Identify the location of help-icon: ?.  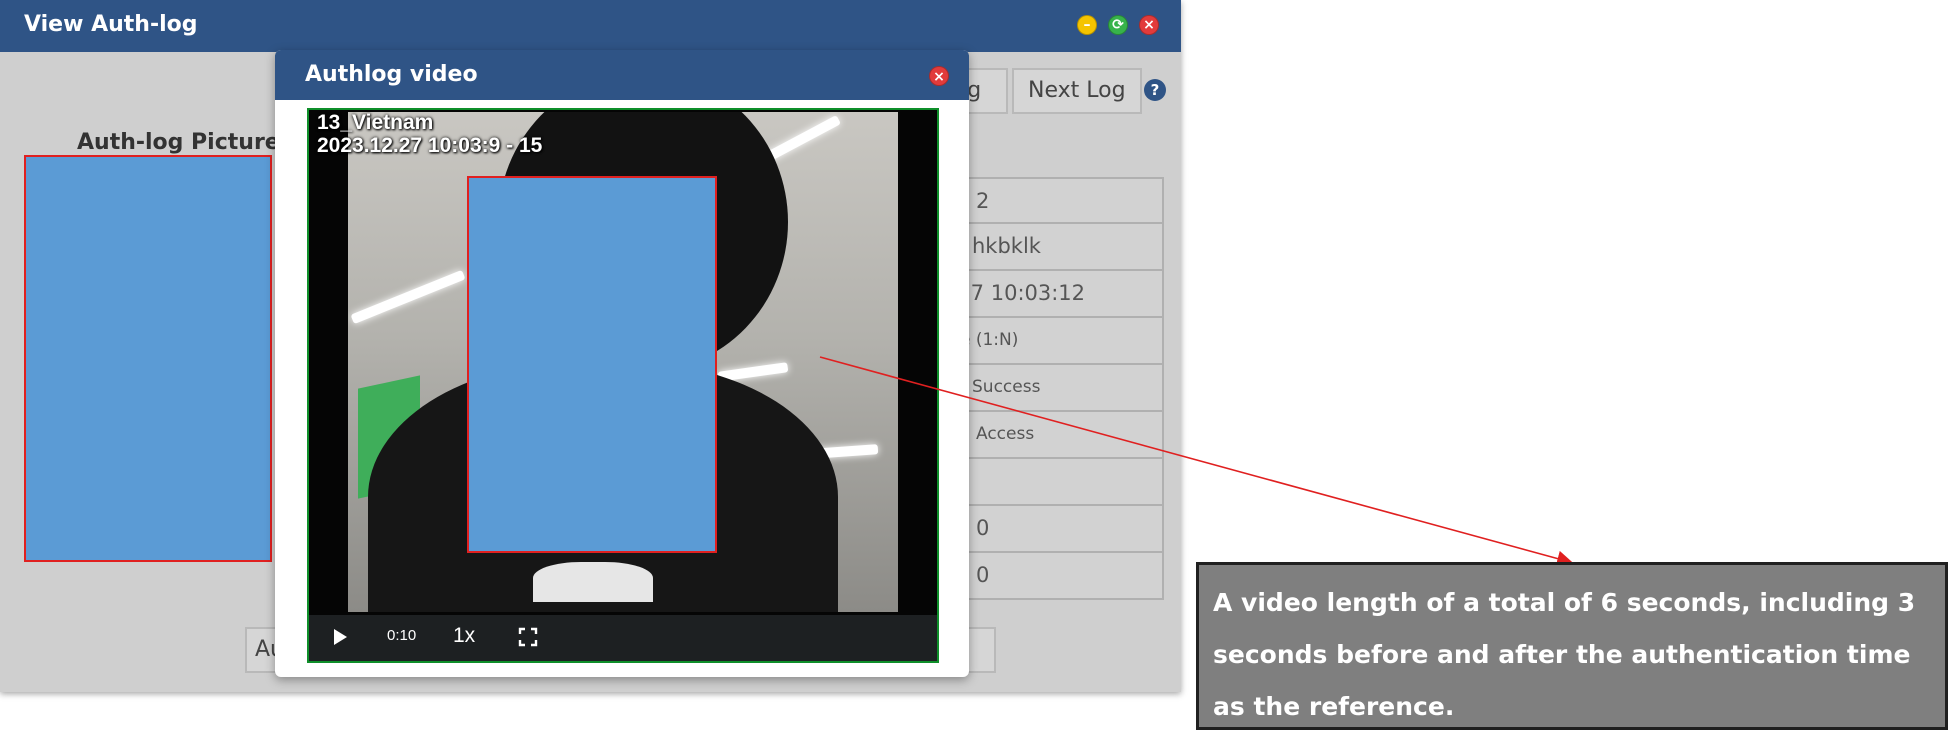
(1155, 90).